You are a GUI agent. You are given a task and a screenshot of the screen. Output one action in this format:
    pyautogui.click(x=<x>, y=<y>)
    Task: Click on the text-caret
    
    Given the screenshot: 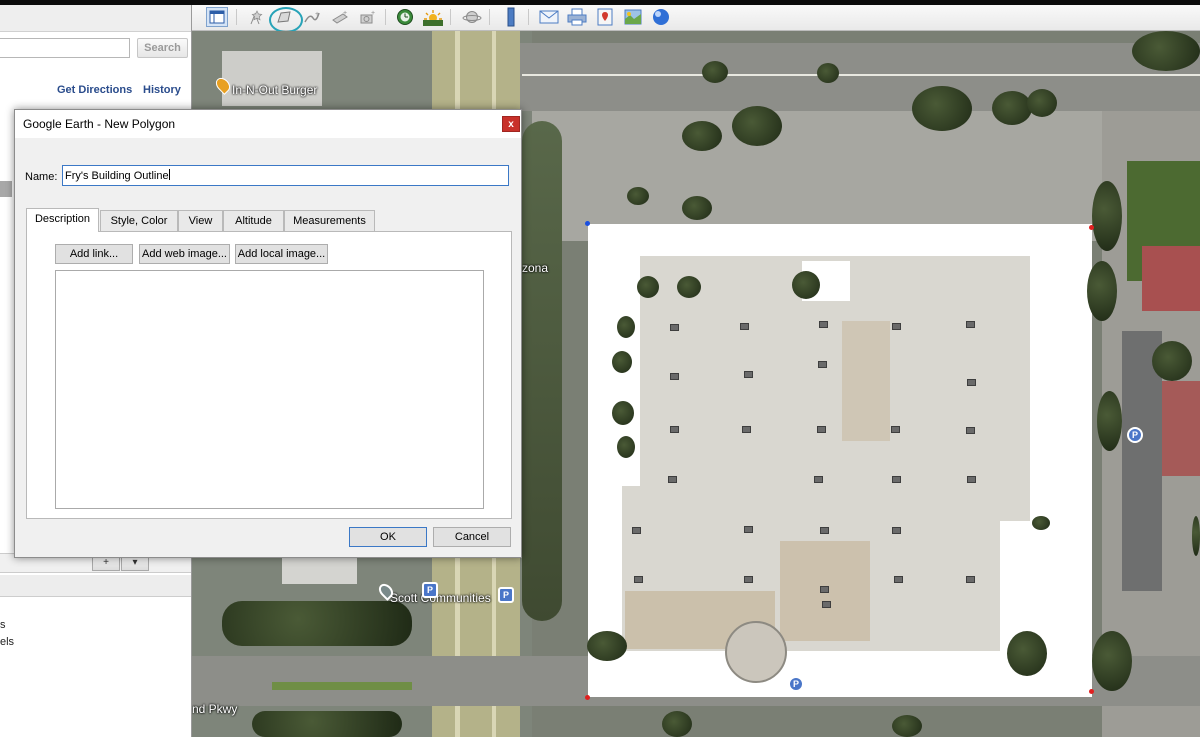 What is the action you would take?
    pyautogui.click(x=169, y=174)
    